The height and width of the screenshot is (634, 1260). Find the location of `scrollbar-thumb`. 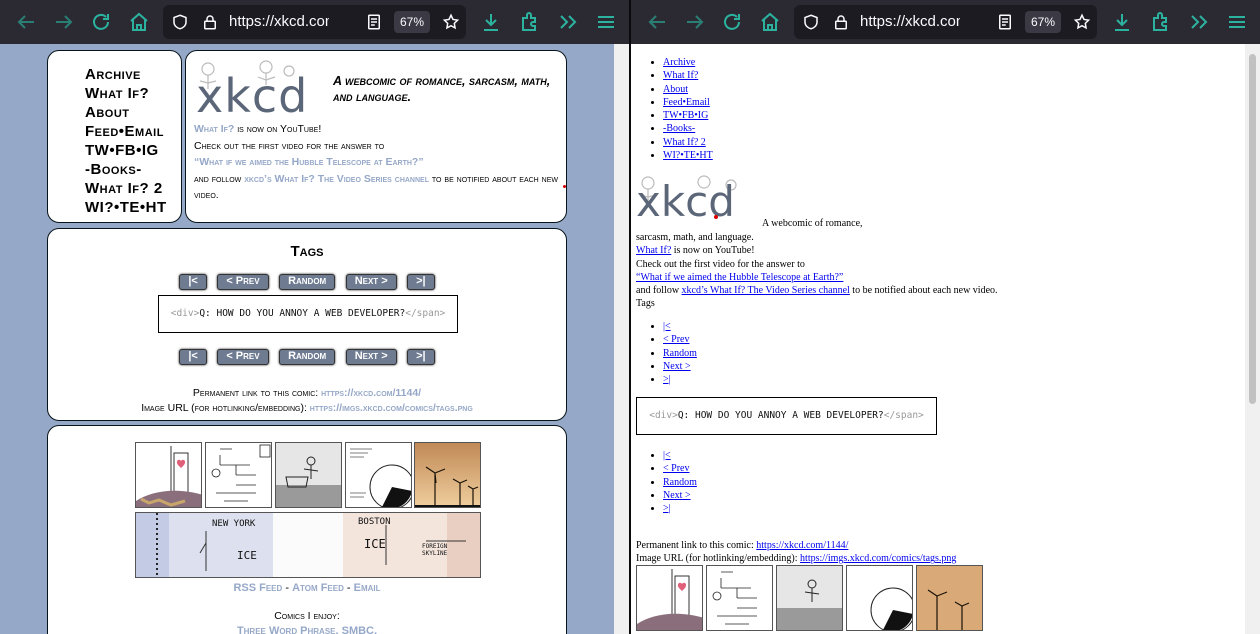

scrollbar-thumb is located at coordinates (1252, 229).